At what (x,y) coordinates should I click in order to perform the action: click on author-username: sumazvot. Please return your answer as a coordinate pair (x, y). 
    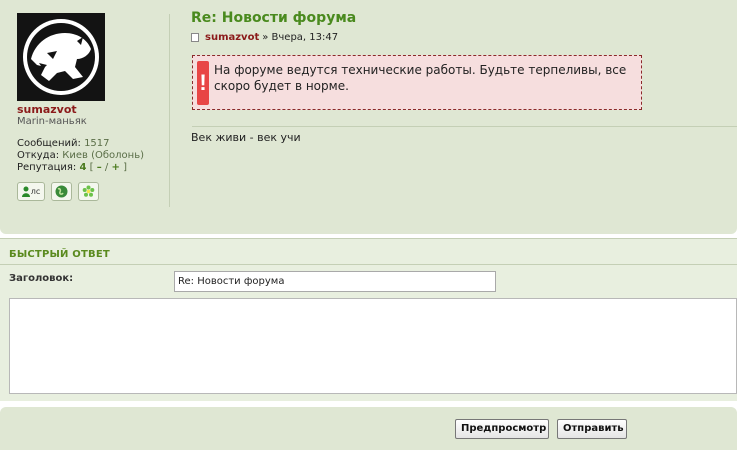
    Looking at the image, I should click on (92, 110).